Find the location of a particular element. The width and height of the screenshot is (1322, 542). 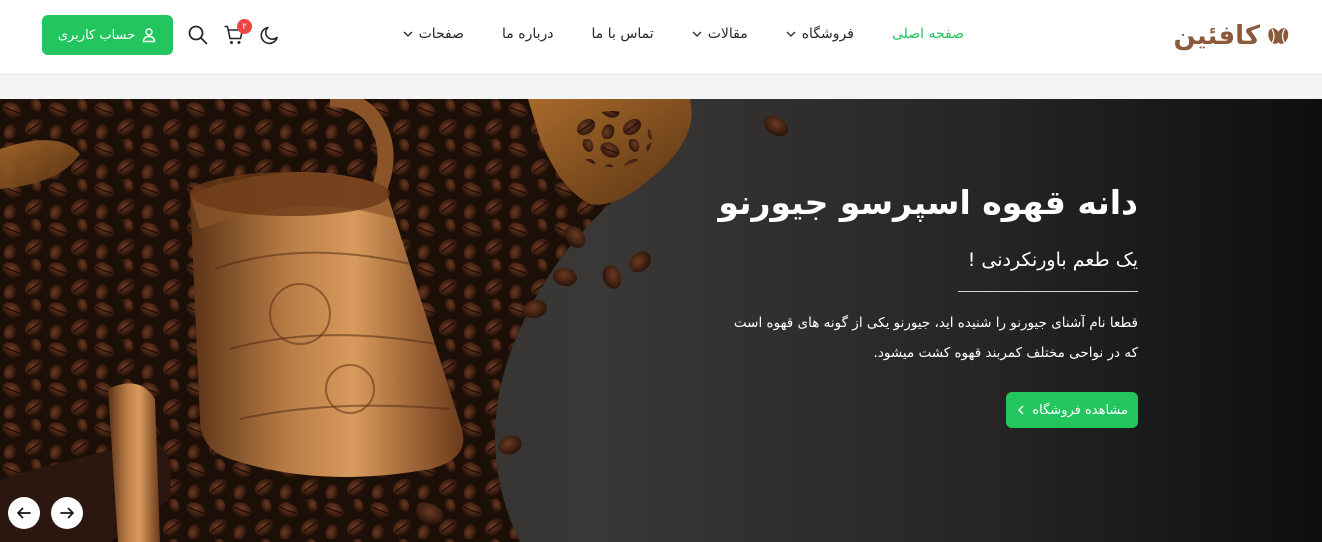

nav-label: فروشگاه is located at coordinates (827, 34).